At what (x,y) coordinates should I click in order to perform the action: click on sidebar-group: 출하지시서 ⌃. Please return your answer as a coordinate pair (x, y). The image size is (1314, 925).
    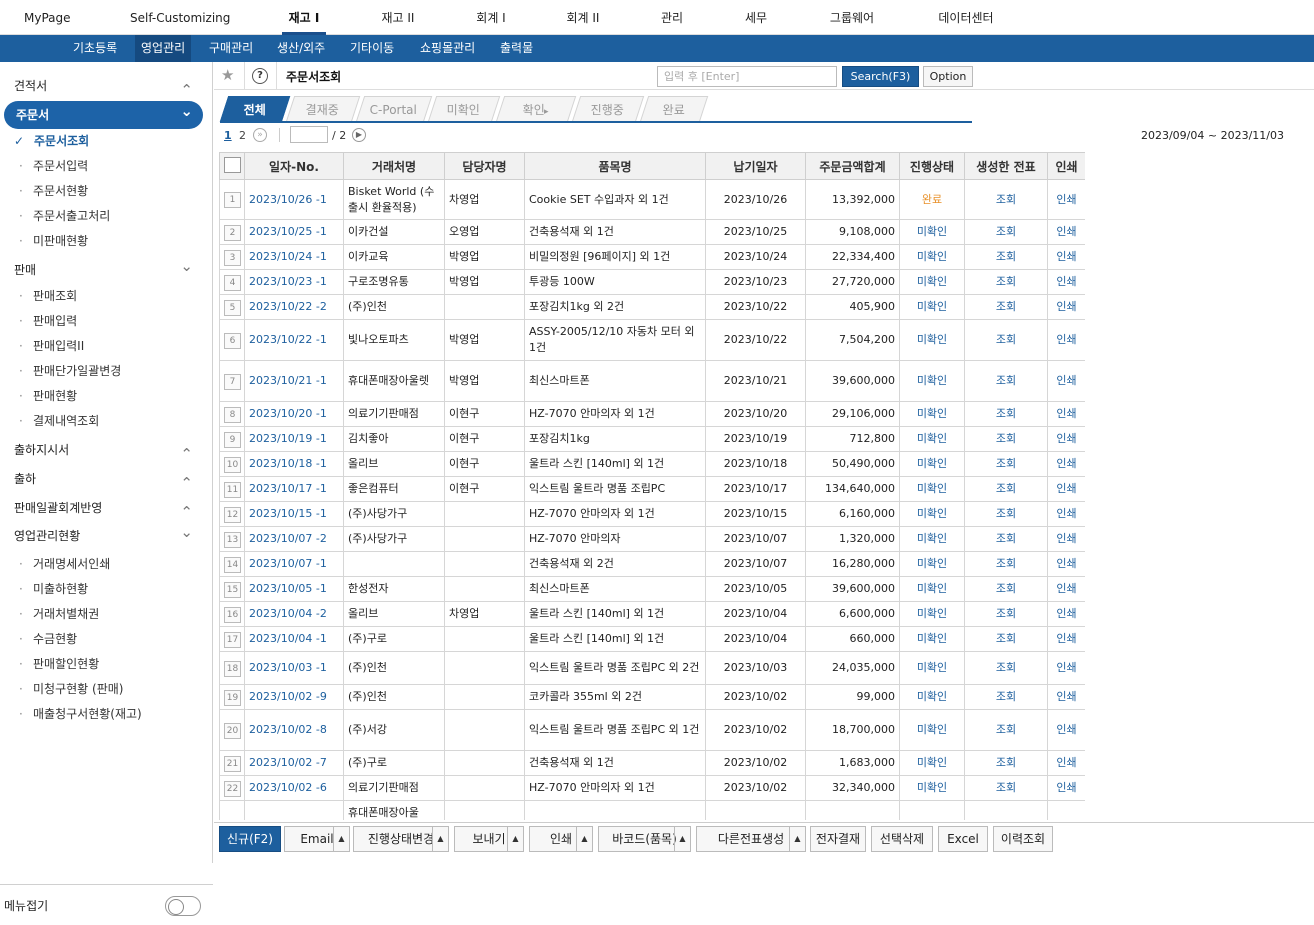
    Looking at the image, I should click on (106, 450).